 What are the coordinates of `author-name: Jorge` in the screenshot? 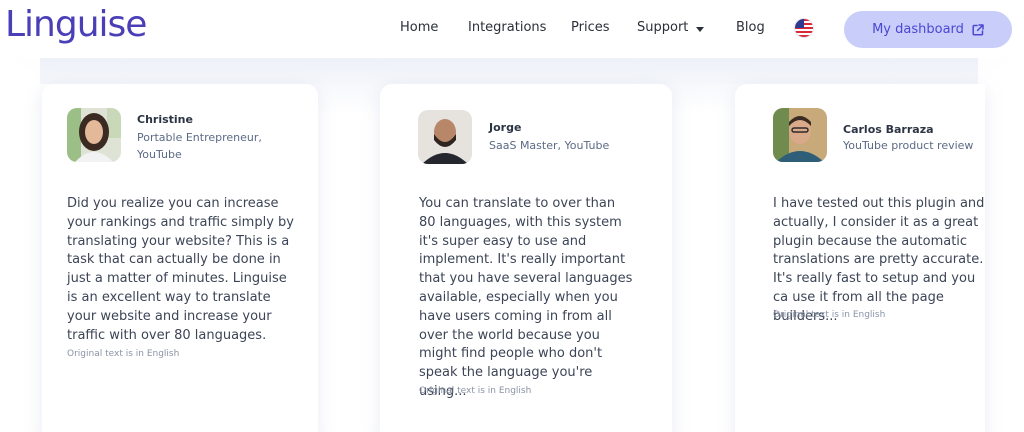 It's located at (505, 127).